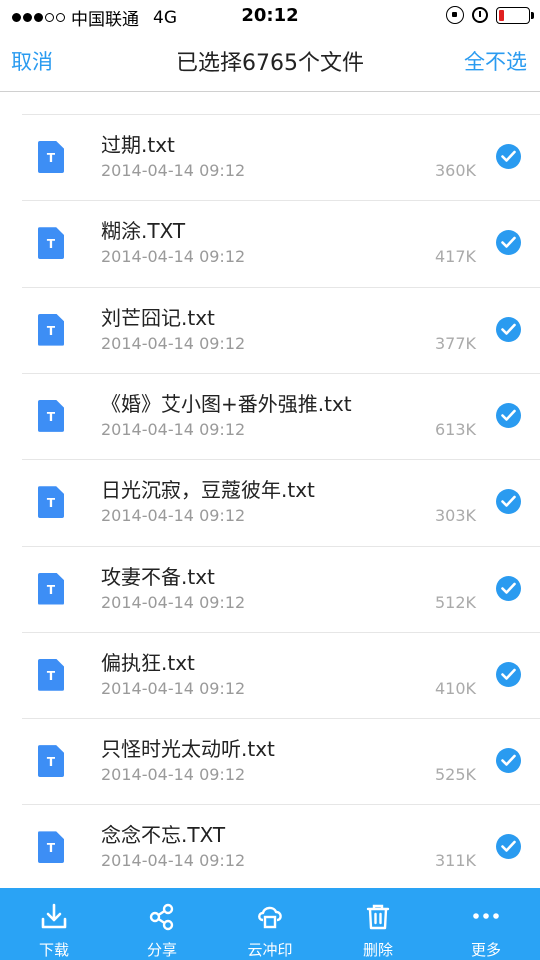 The image size is (540, 960). Describe the element at coordinates (188, 749) in the screenshot. I see `file-name: 只怪时光太动听.txt` at that location.